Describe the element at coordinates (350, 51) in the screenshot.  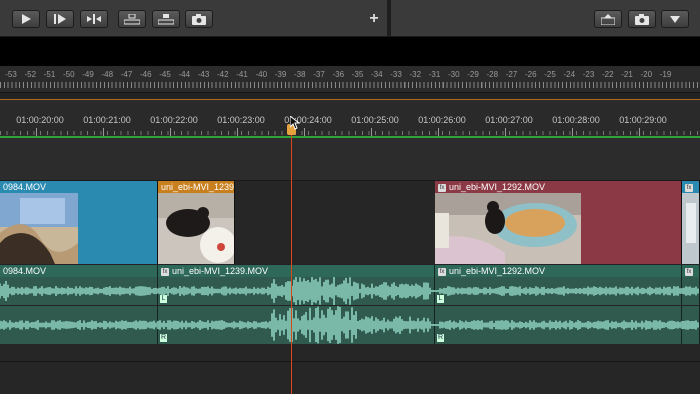
I see `monitor-preview-area` at that location.